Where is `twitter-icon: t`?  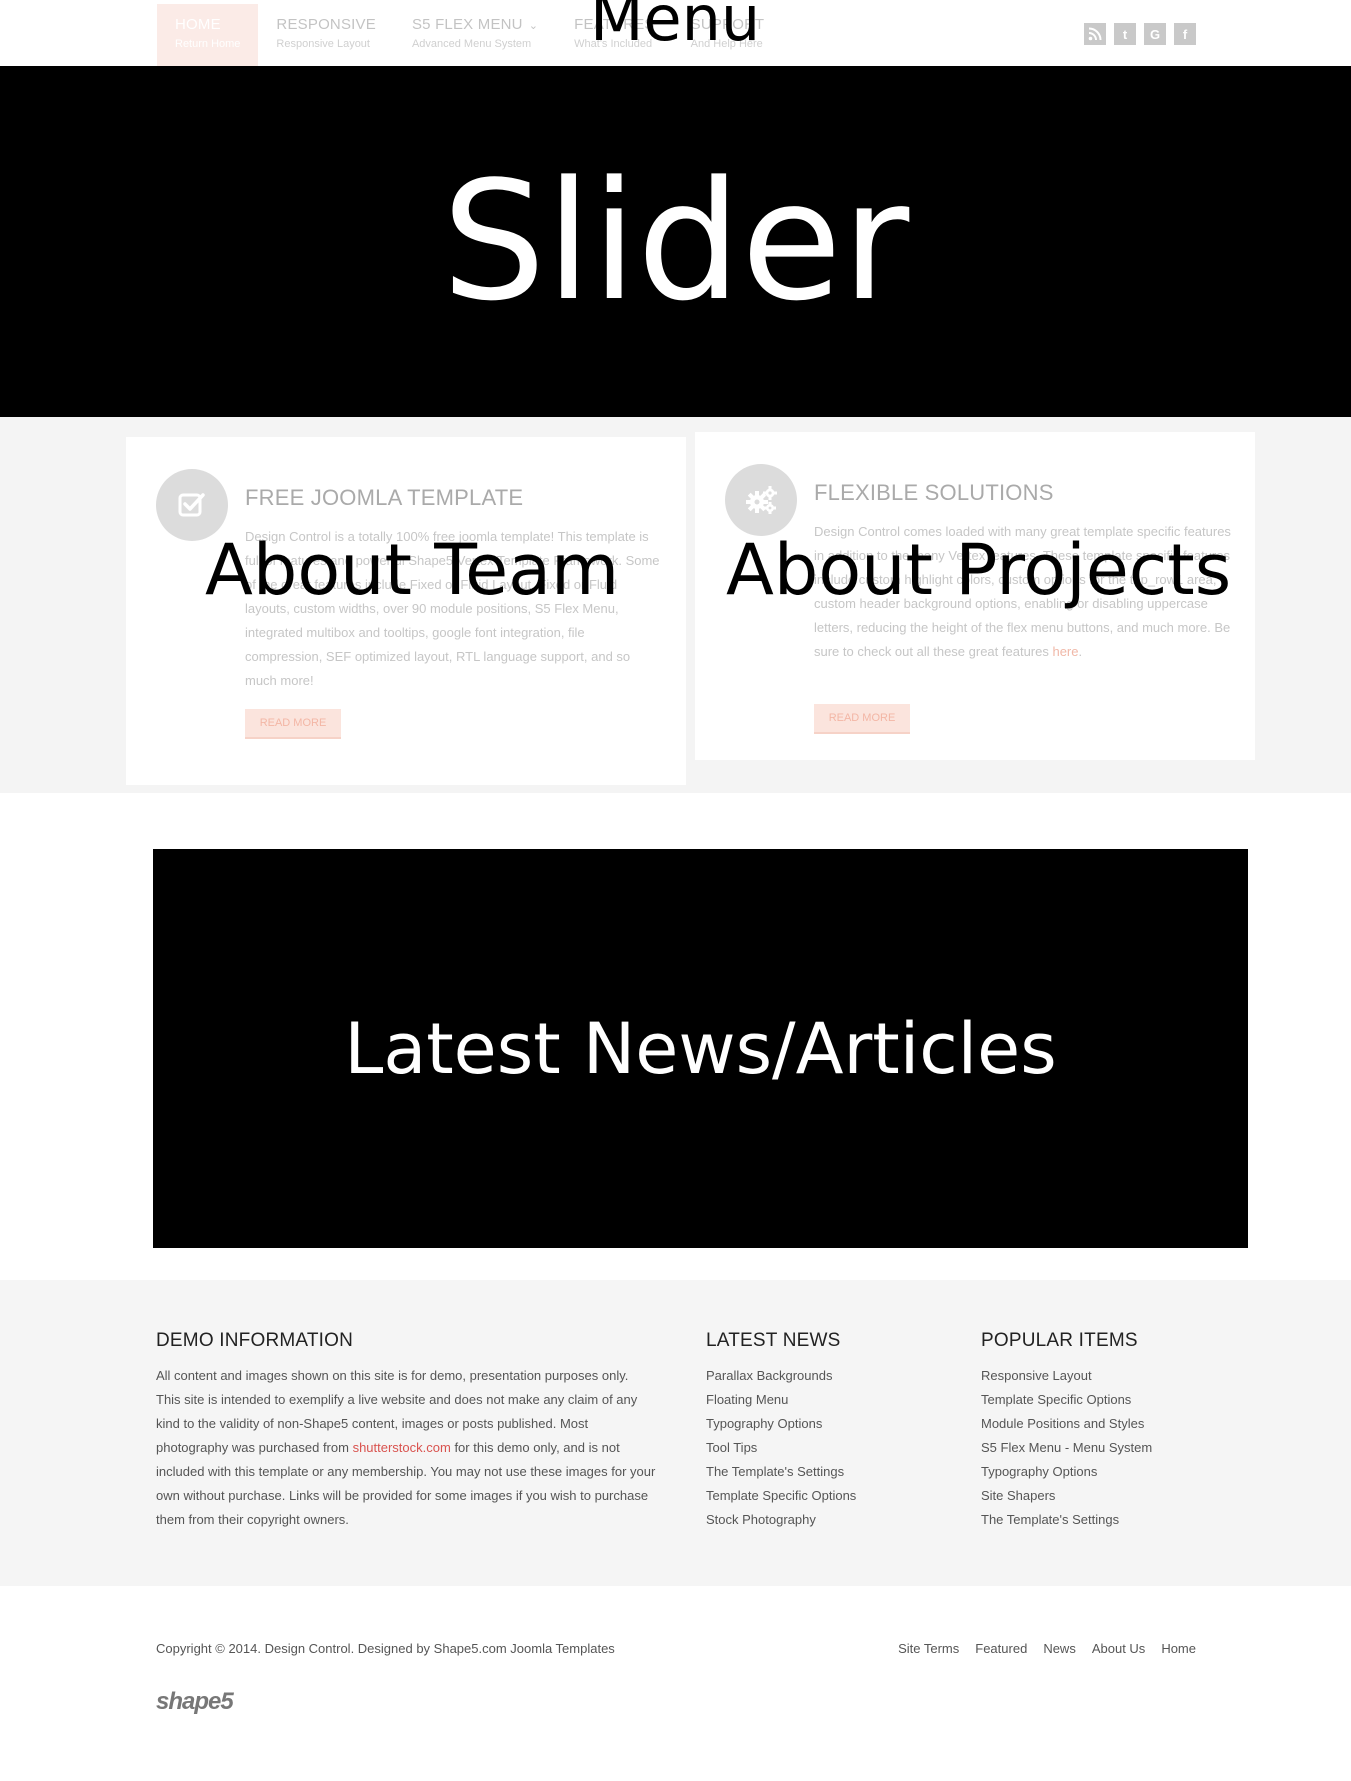
twitter-icon: t is located at coordinates (1125, 34).